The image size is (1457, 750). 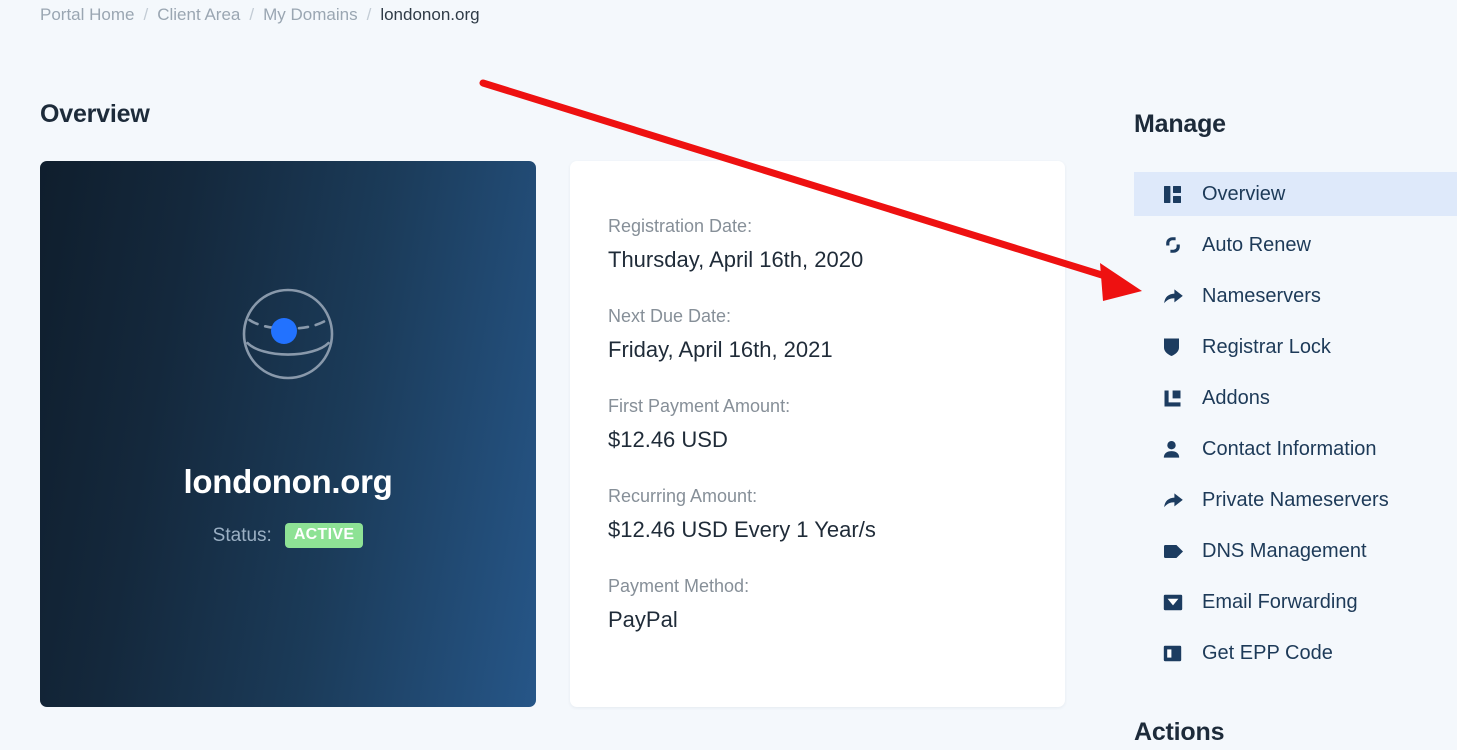 What do you see at coordinates (736, 259) in the screenshot?
I see `detail-value: Thursday, April 16th, 2020` at bounding box center [736, 259].